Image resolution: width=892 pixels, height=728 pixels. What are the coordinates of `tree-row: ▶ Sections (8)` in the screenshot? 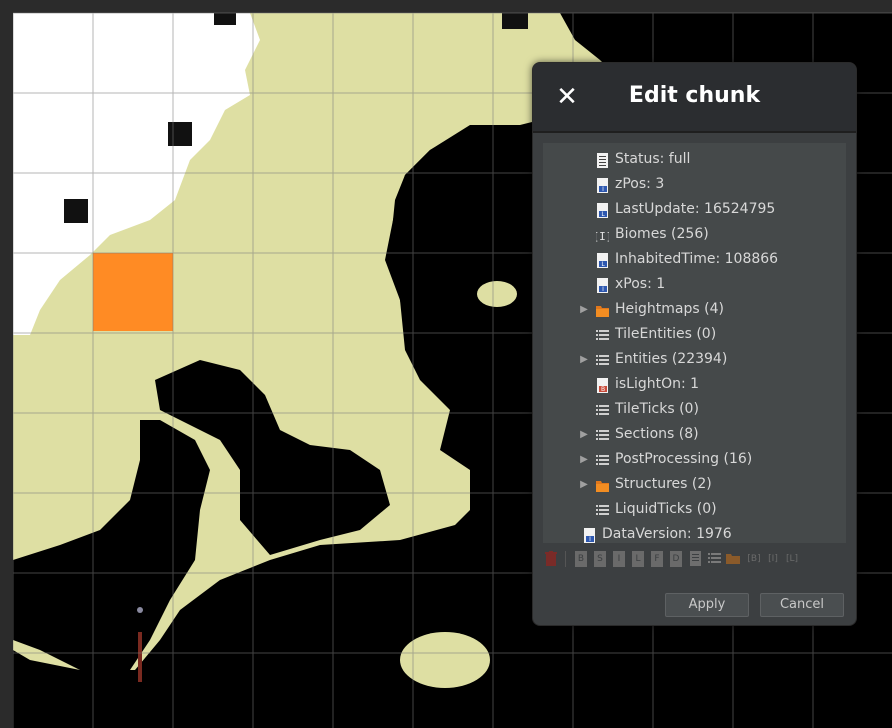 It's located at (694, 434).